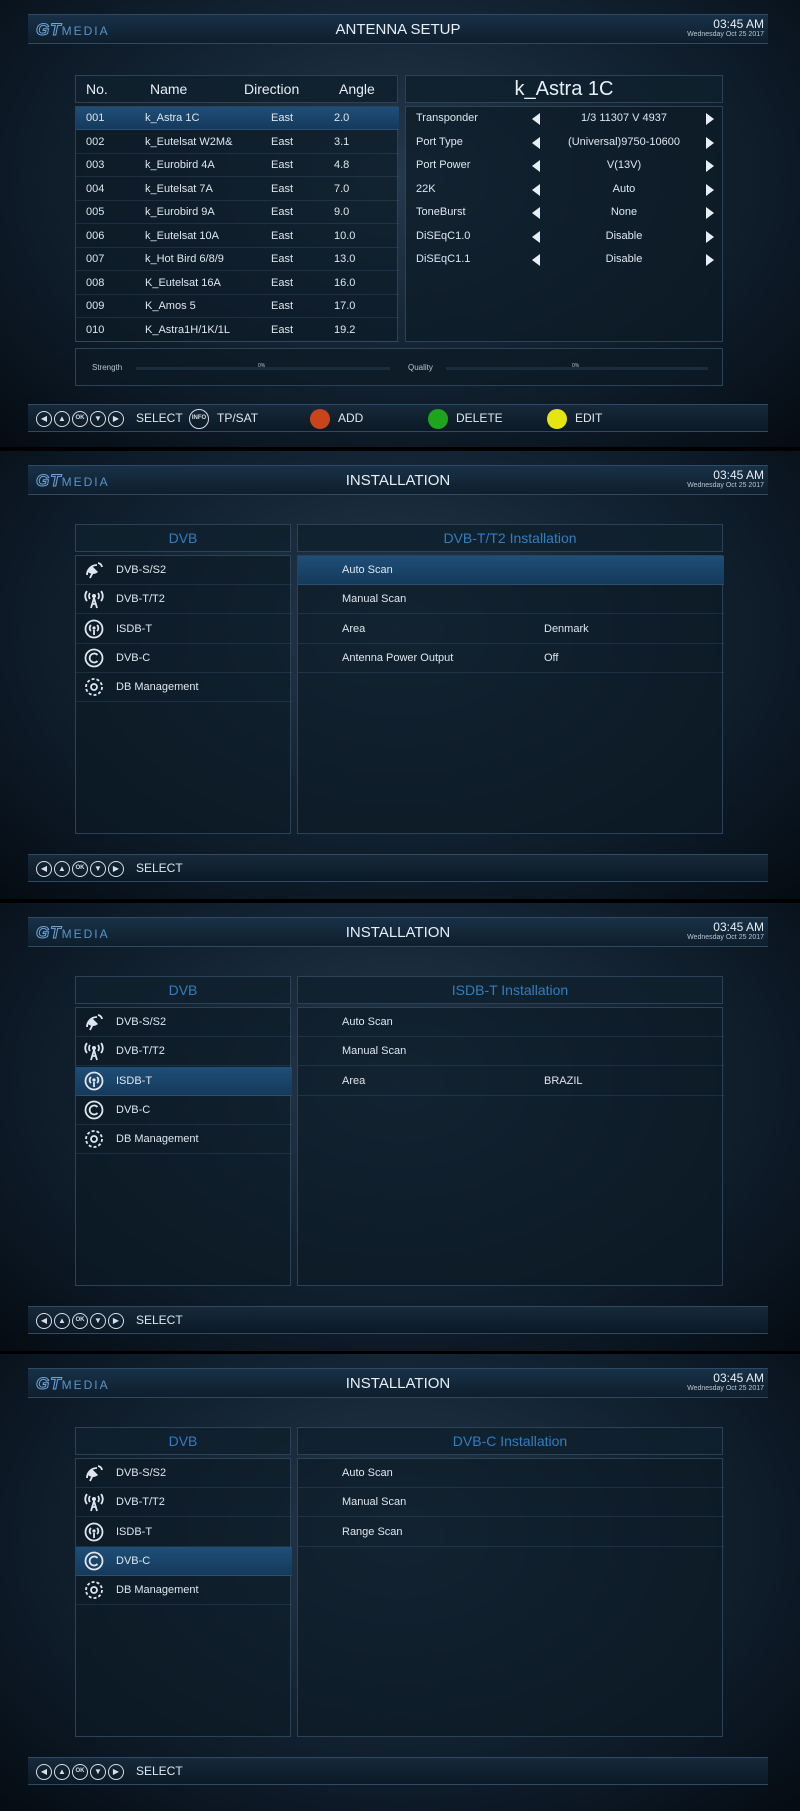 The width and height of the screenshot is (800, 1811). I want to click on satellite-no: 009, so click(95, 306).